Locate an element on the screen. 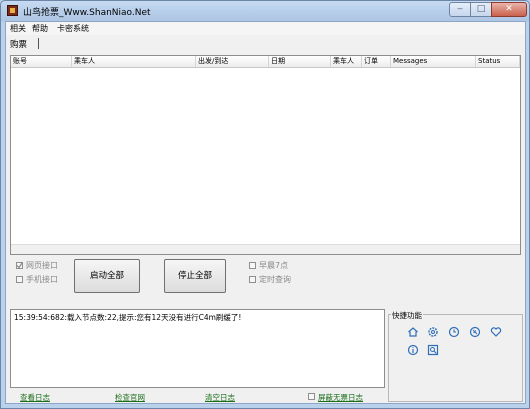 The height and width of the screenshot is (409, 530). col-date: 日期 is located at coordinates (300, 61).